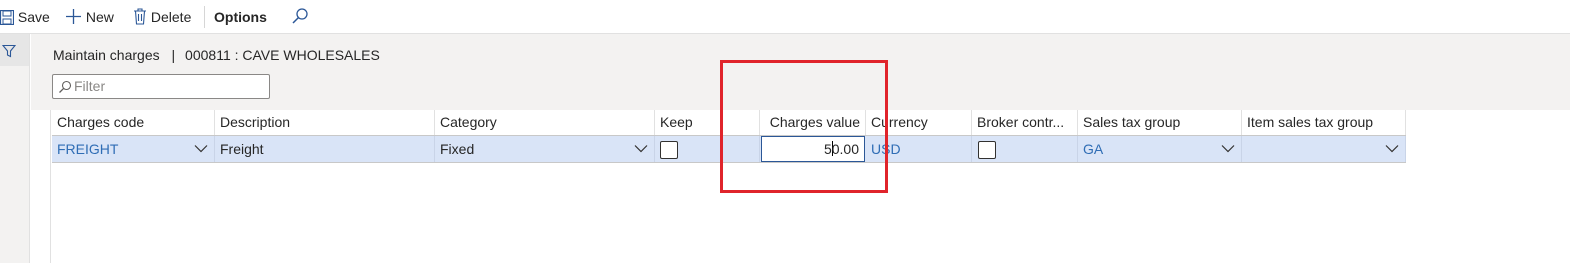 The height and width of the screenshot is (263, 1570). Describe the element at coordinates (785, 17) in the screenshot. I see `action-pane: Save New Delete Options` at that location.